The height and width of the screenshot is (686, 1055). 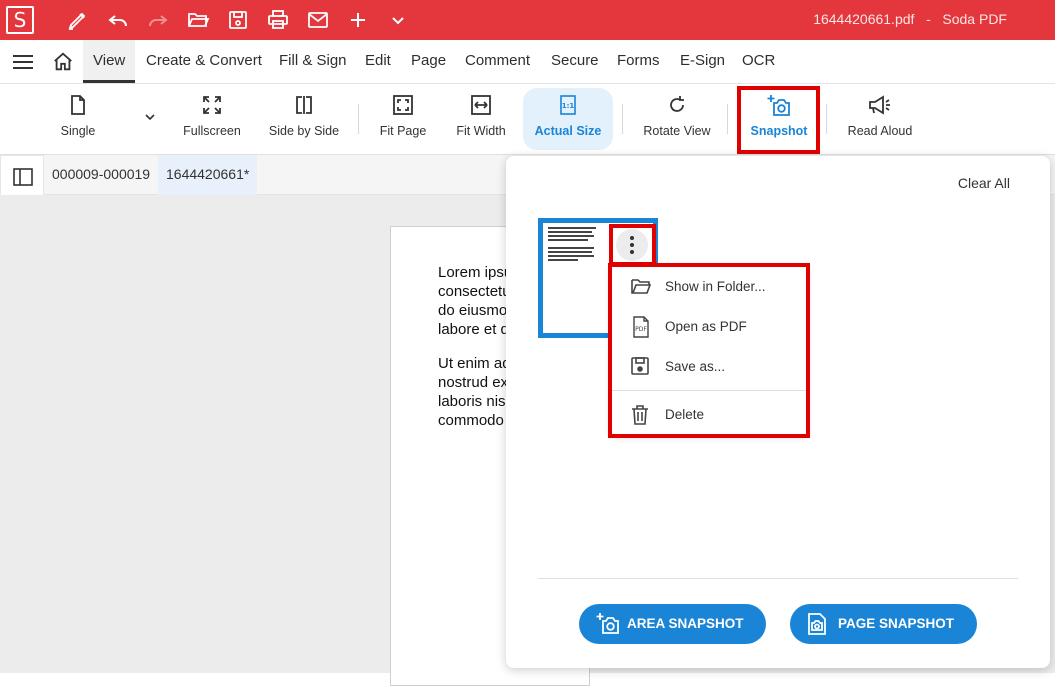 What do you see at coordinates (313, 60) in the screenshot?
I see `menu-fill-sign: Fill & Sign` at bounding box center [313, 60].